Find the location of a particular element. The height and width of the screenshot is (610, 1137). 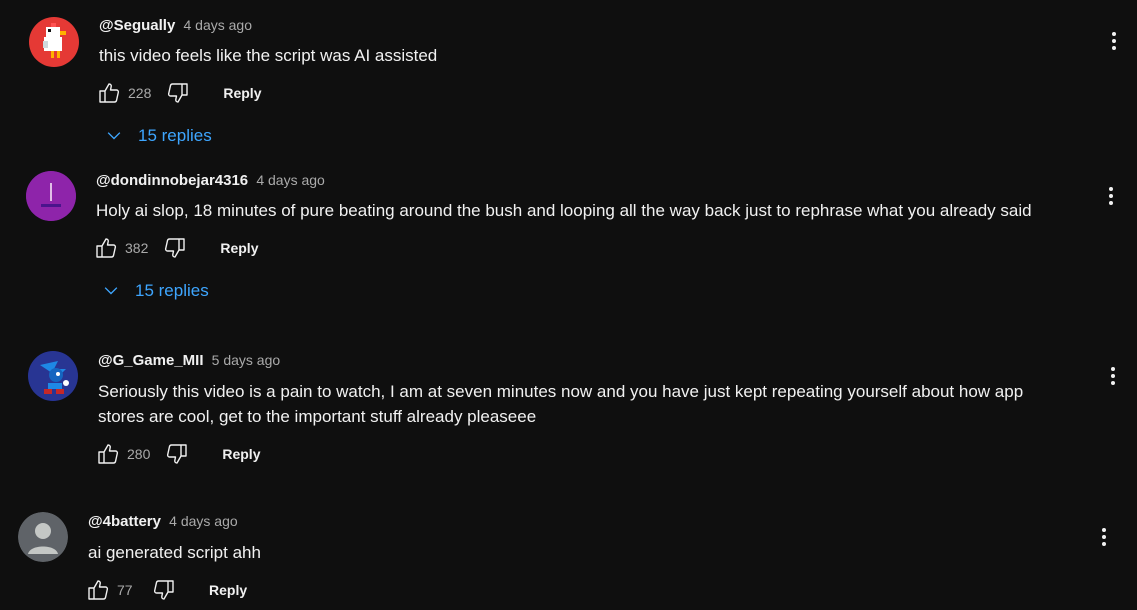

comment-actions: 382 Reply is located at coordinates (175, 248).